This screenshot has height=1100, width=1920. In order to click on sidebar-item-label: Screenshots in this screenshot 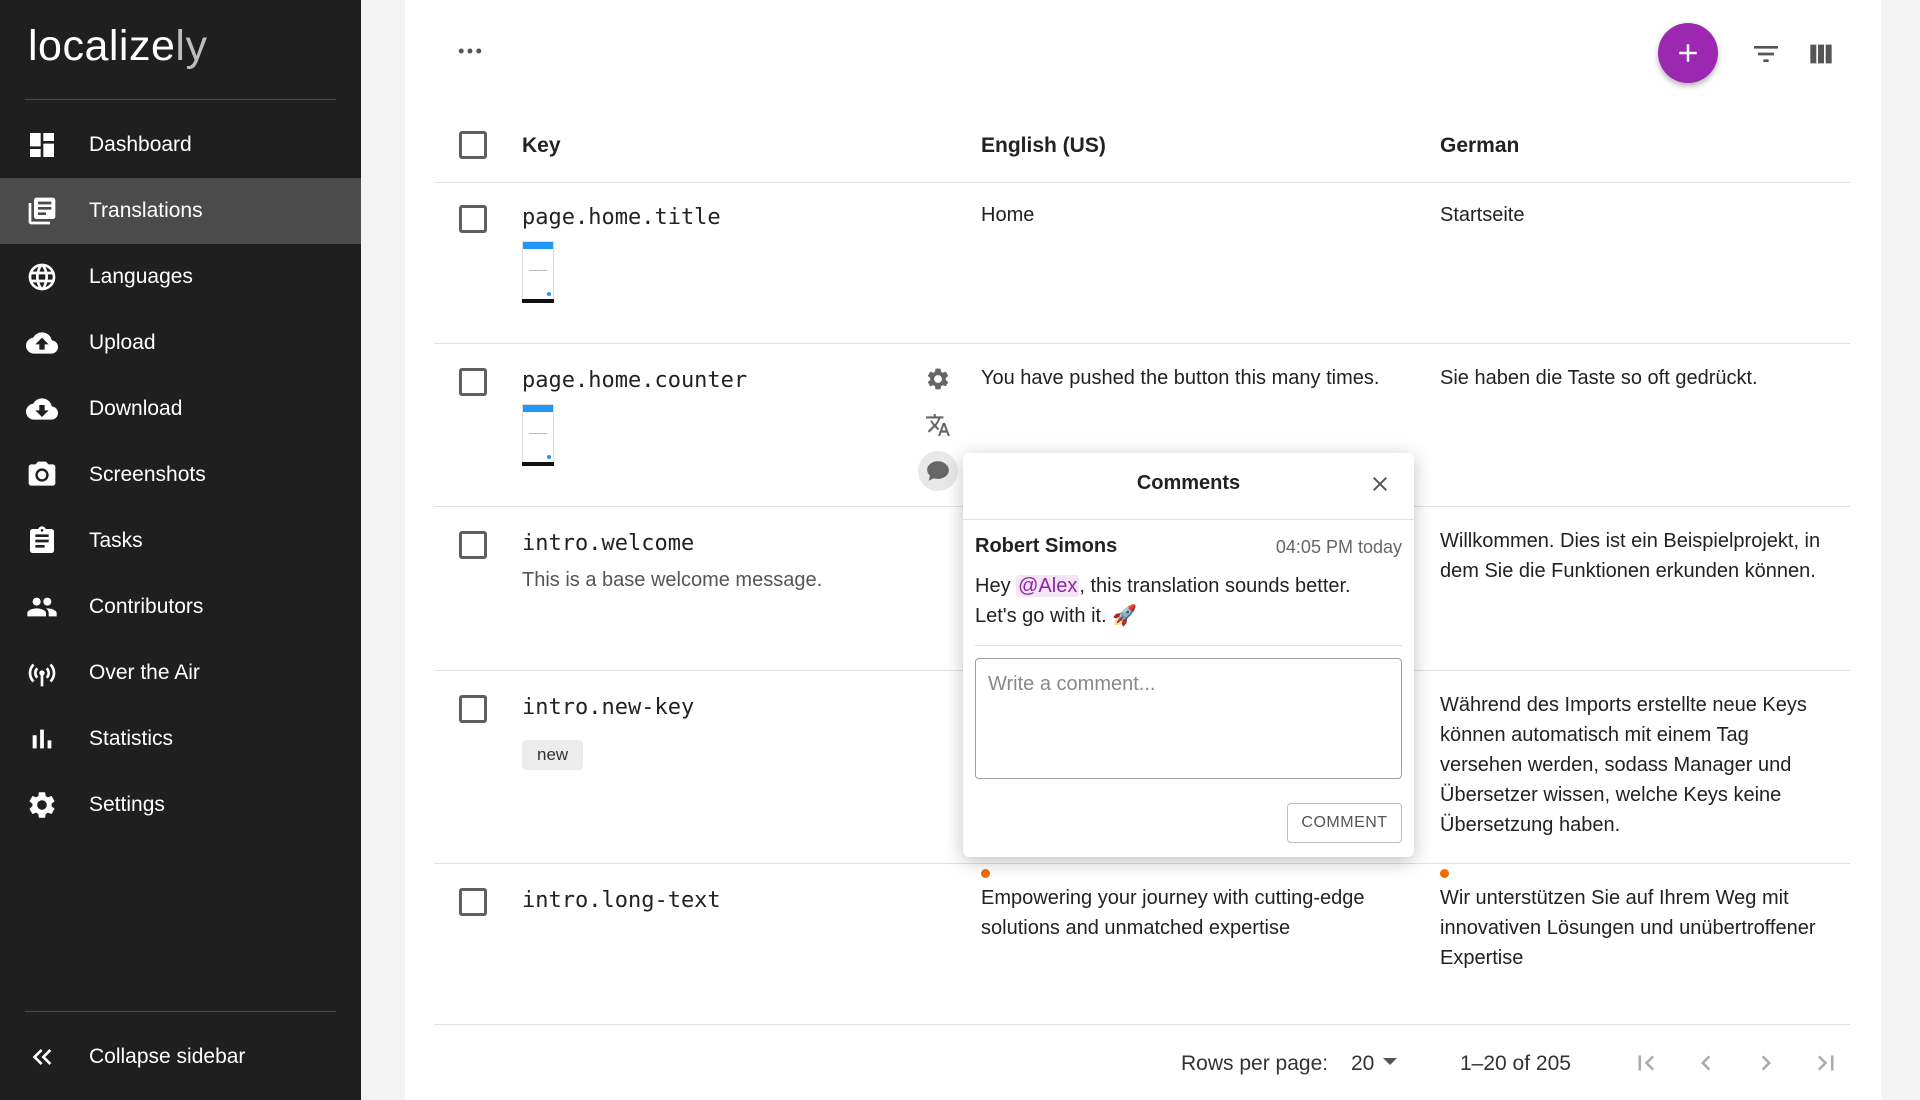, I will do `click(147, 474)`.